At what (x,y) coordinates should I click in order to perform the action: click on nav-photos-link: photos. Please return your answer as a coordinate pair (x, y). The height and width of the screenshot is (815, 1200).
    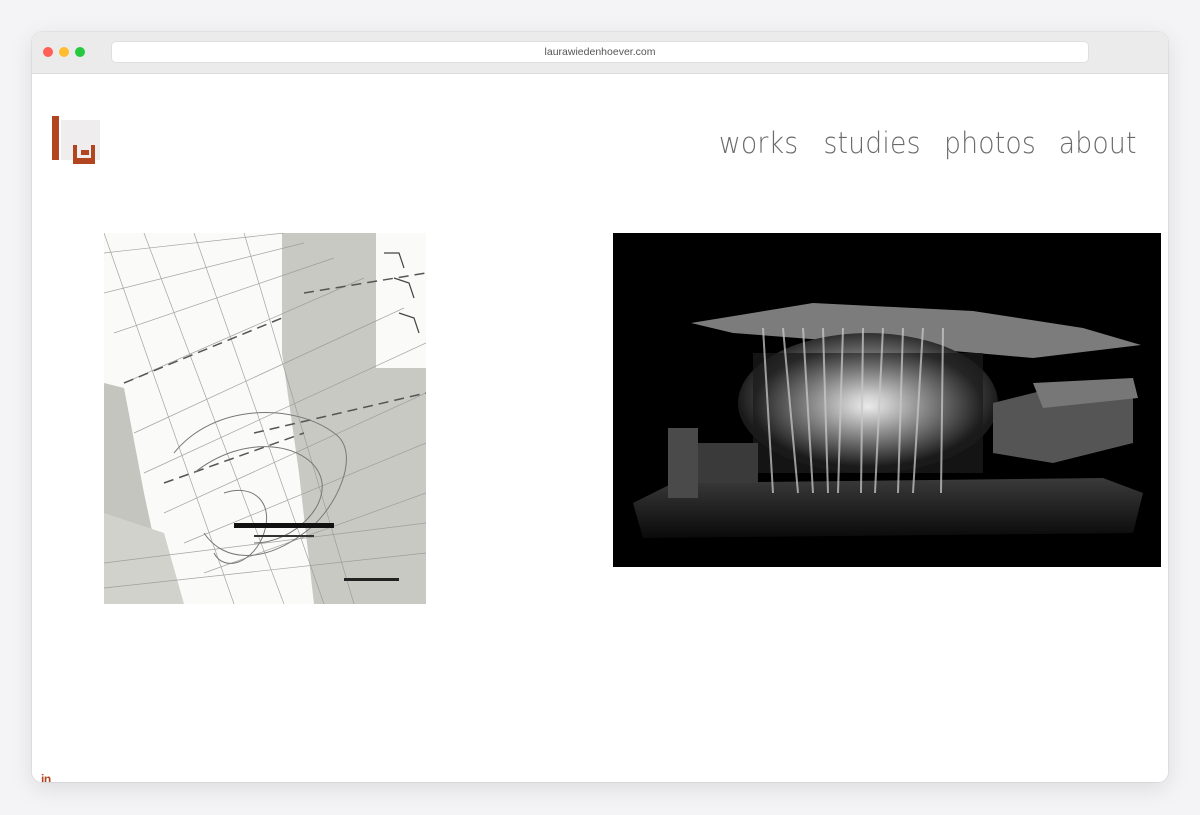
    Looking at the image, I should click on (990, 143).